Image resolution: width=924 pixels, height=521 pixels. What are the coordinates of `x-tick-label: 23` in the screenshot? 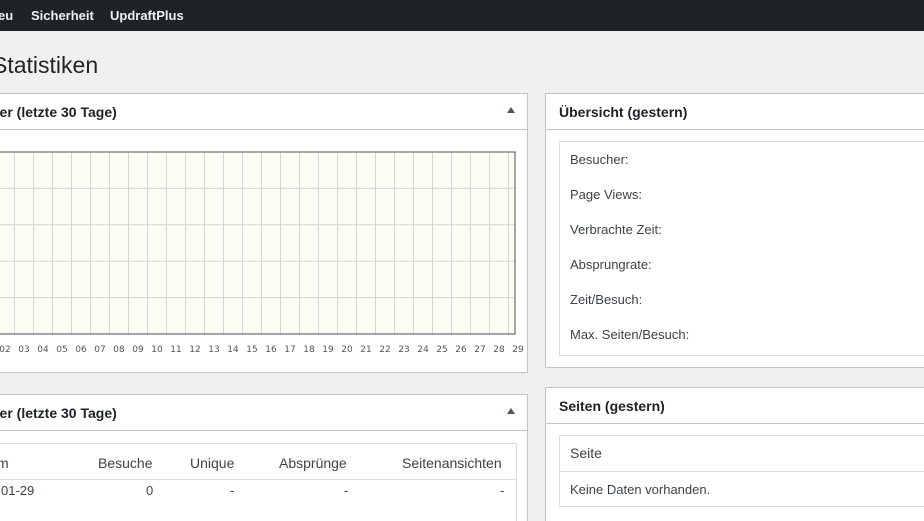 It's located at (403, 350).